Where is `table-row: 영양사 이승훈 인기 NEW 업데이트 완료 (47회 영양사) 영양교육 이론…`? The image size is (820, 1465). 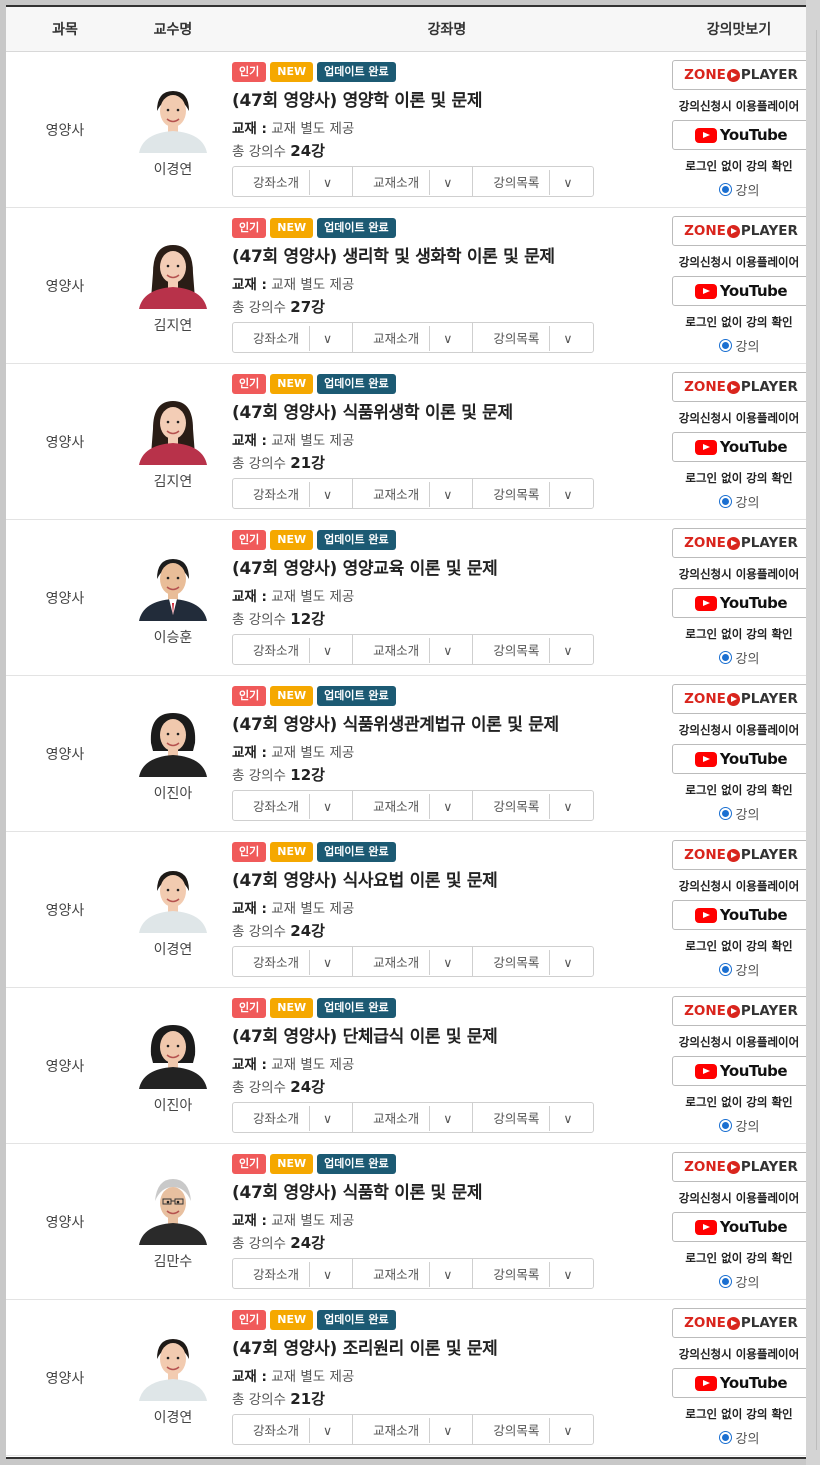
table-row: 영양사 이승훈 인기 NEW 업데이트 완료 (47회 영양사) 영양교육 이론… is located at coordinates (406, 597).